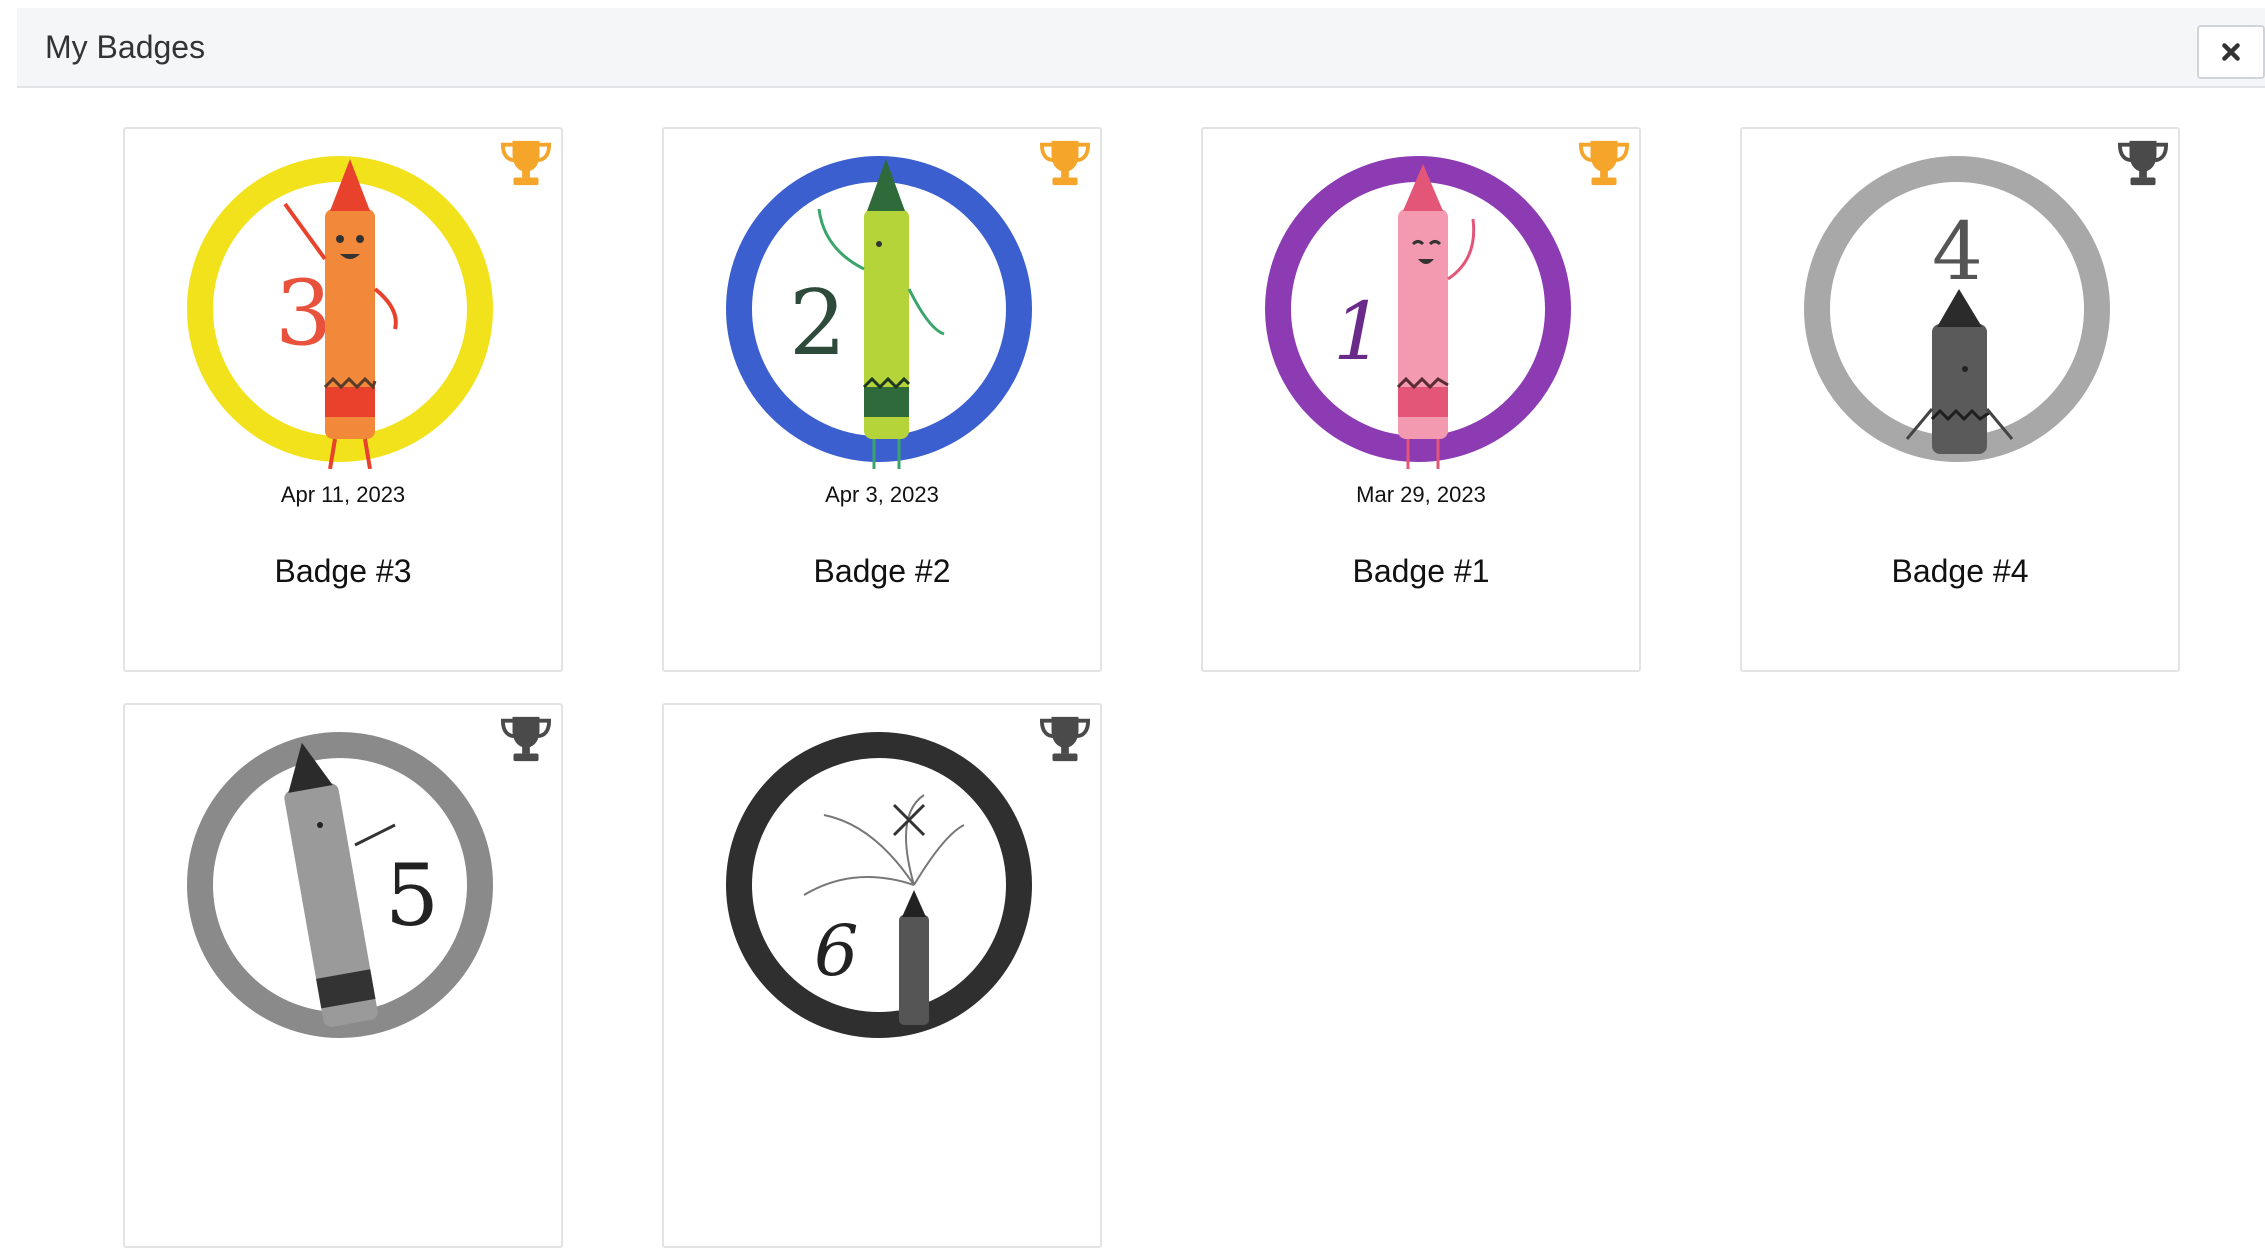  I want to click on badge-number: 5, so click(412, 896).